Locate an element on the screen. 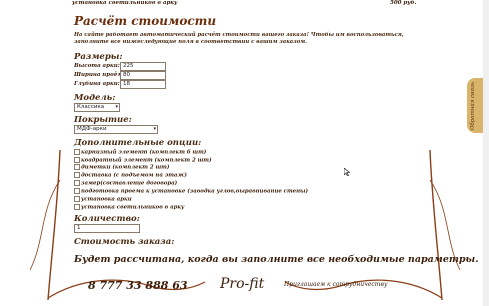 The image size is (489, 306). quantity-input: 1 is located at coordinates (107, 228).